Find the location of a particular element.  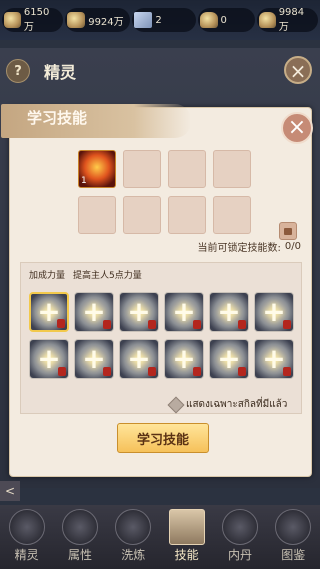

lock-count-row: 当前可锁定技能数: 0/0 is located at coordinates (249, 246).